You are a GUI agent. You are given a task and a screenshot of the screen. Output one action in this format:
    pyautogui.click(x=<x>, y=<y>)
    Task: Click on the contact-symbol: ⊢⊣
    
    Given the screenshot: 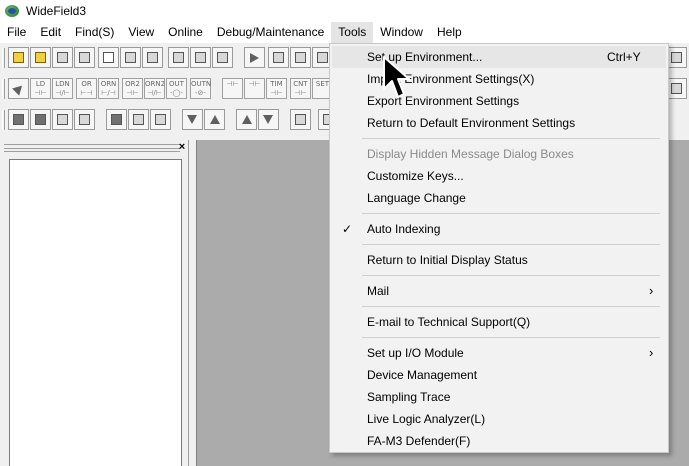 What is the action you would take?
    pyautogui.click(x=86, y=93)
    